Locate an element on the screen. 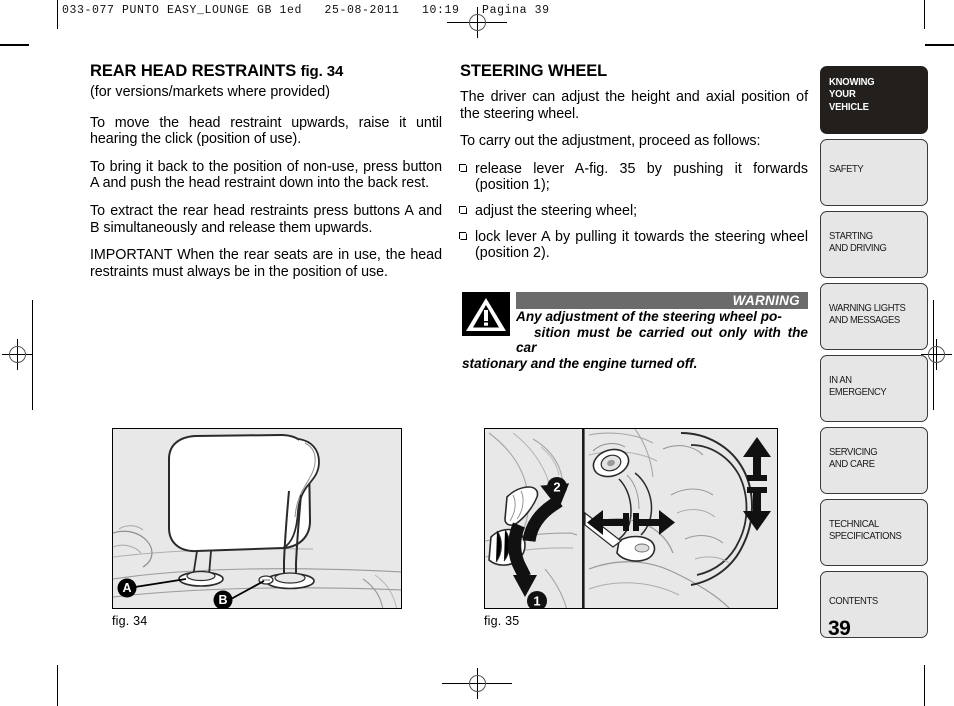 This screenshot has height=706, width=954. figure-35: 2 1 fig. 35 is located at coordinates (631, 528).